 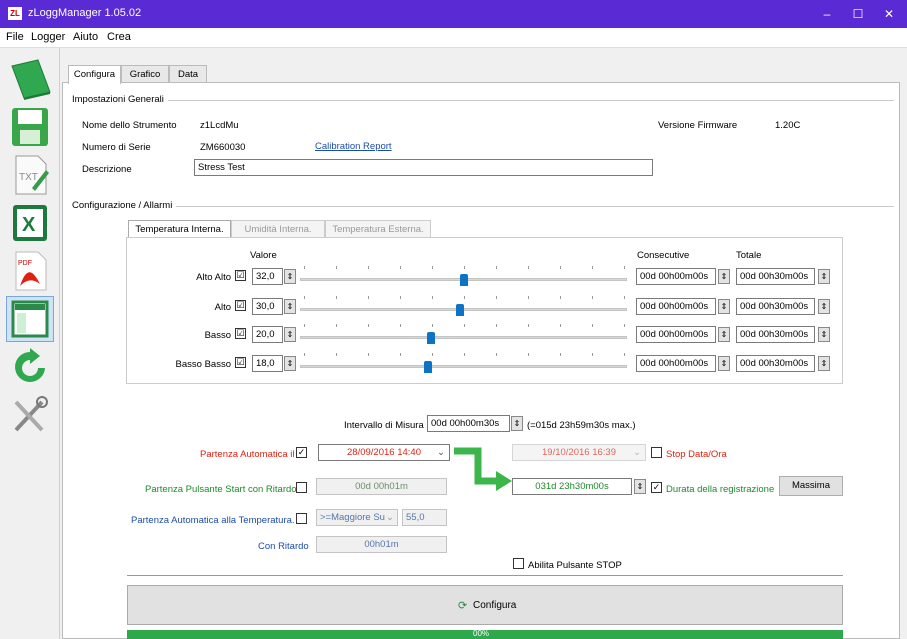 What do you see at coordinates (85, 13) in the screenshot?
I see `window-title: zLoggManager 1.05.02` at bounding box center [85, 13].